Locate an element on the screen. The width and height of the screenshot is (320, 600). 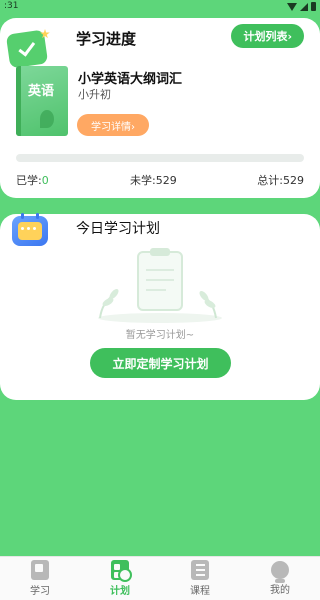
battery-icon is located at coordinates (313, 6).